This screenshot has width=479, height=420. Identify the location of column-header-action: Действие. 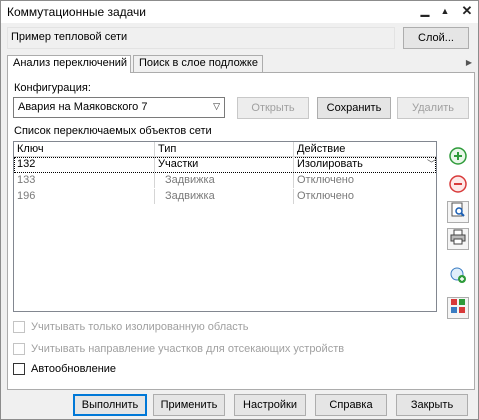
(365, 149).